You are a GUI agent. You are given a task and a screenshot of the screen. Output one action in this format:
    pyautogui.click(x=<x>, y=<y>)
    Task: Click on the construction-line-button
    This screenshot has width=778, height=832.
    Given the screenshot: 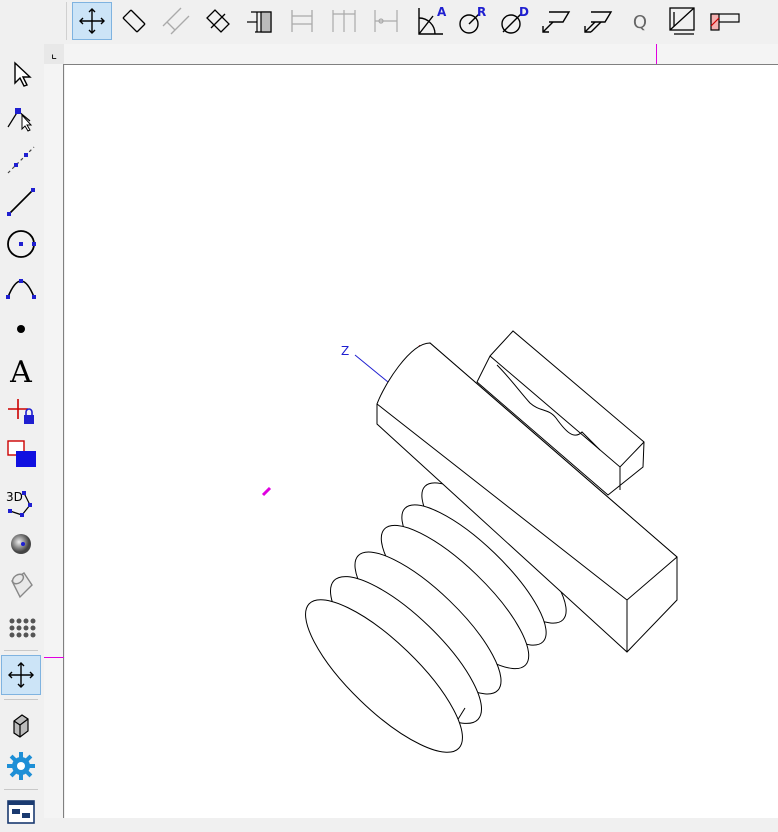 What is the action you would take?
    pyautogui.click(x=21, y=160)
    